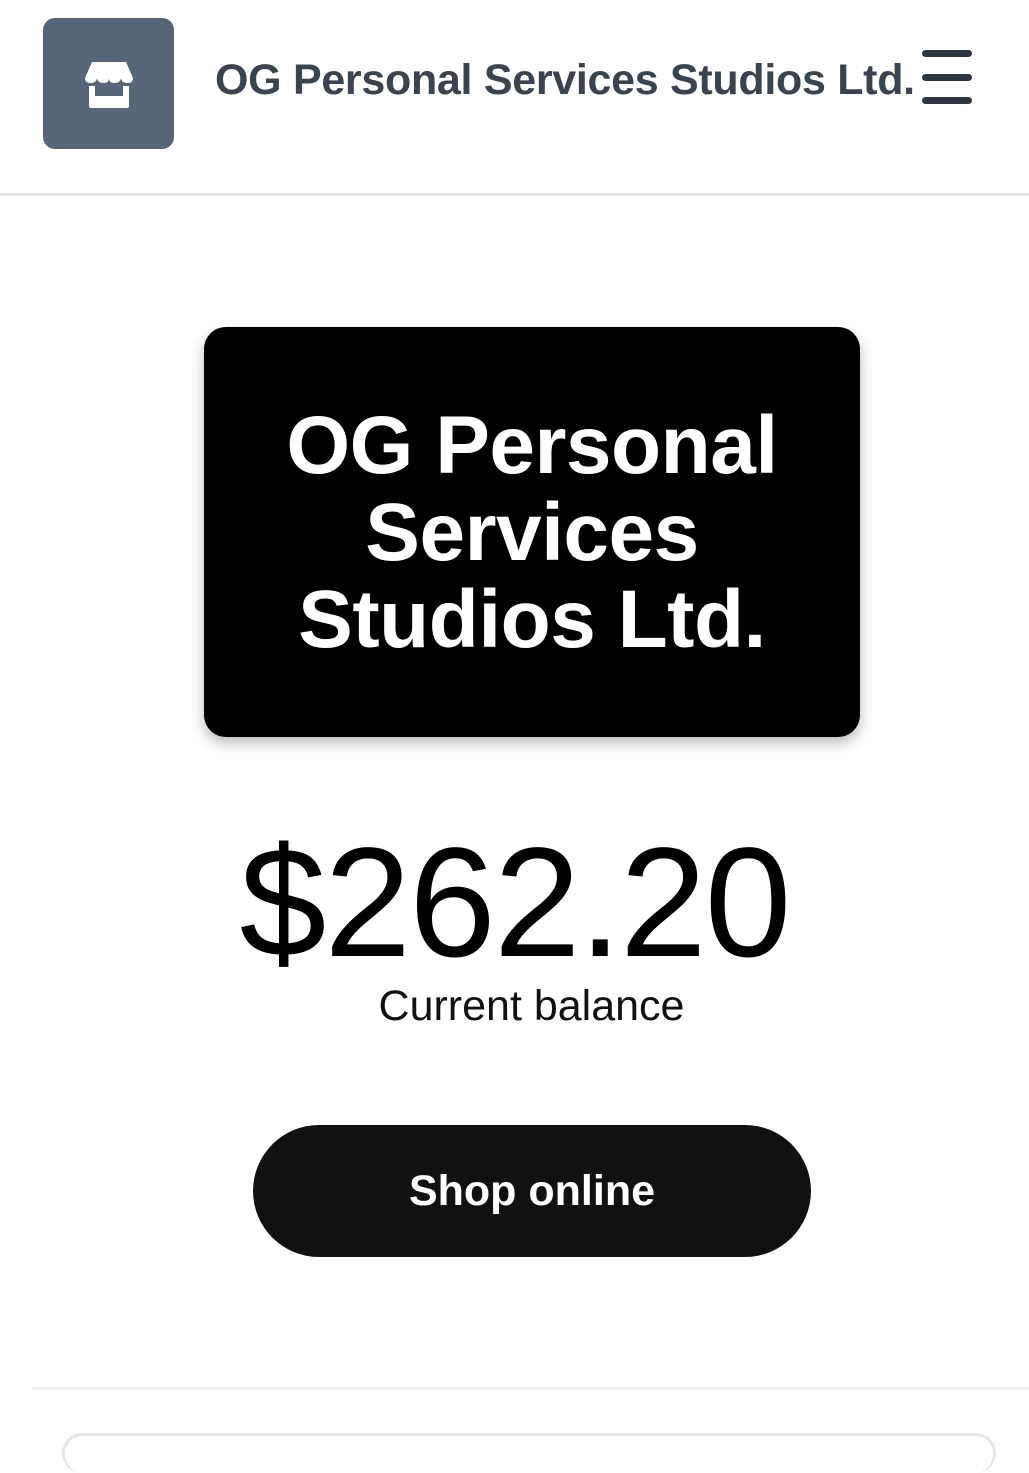  Describe the element at coordinates (565, 80) in the screenshot. I see `shop-name: OG Personal Services Studios Ltd.` at that location.